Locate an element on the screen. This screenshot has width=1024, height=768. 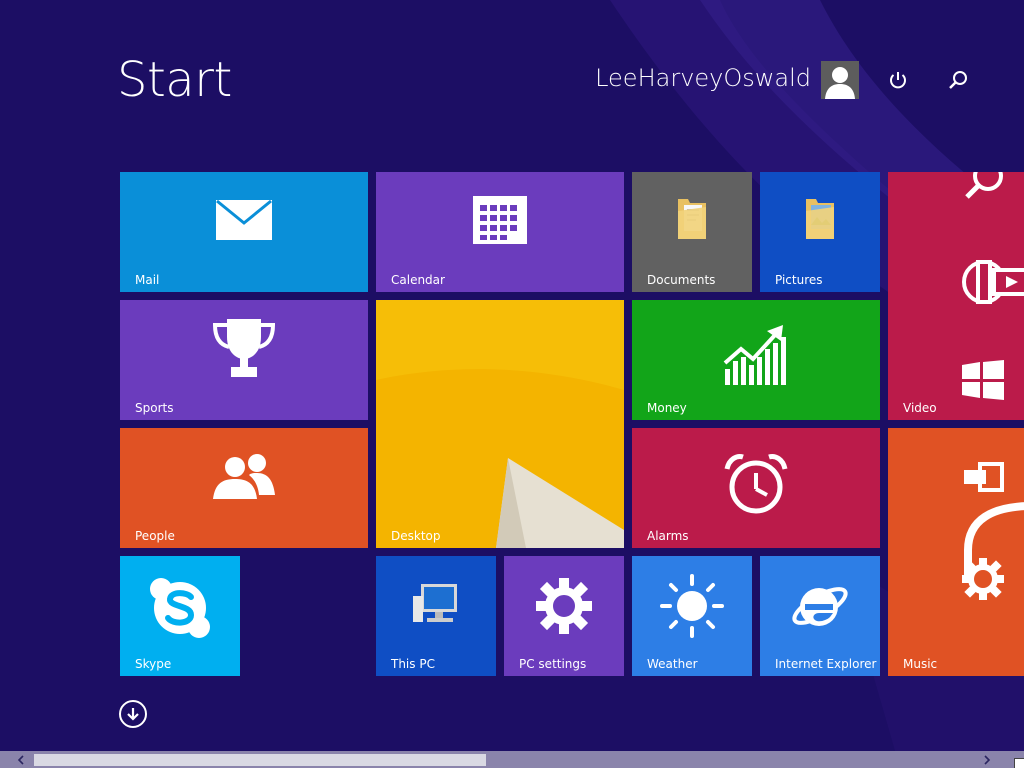
tile-internet-explorer: Internet Explorer is located at coordinates (820, 616).